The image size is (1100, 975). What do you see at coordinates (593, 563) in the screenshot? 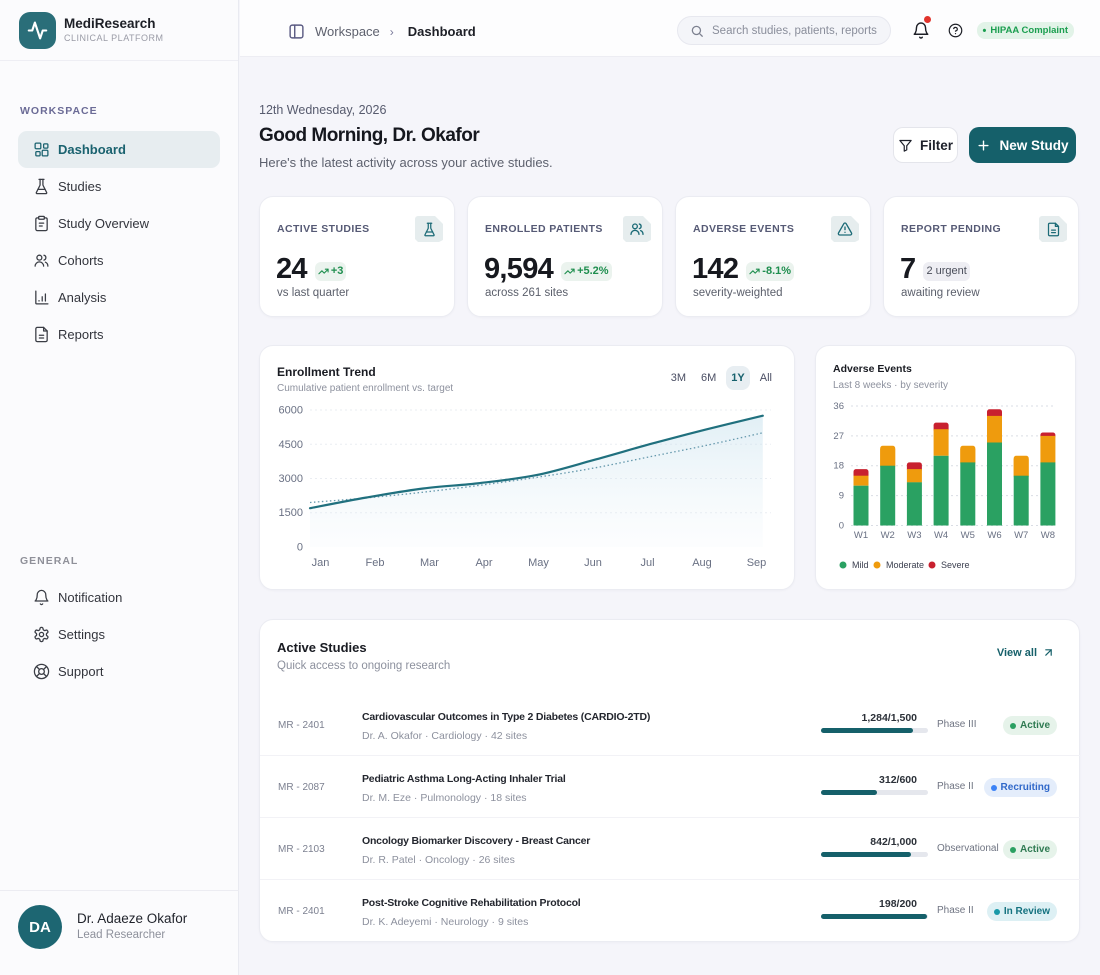
I see `svg-text: Jun` at bounding box center [593, 563].